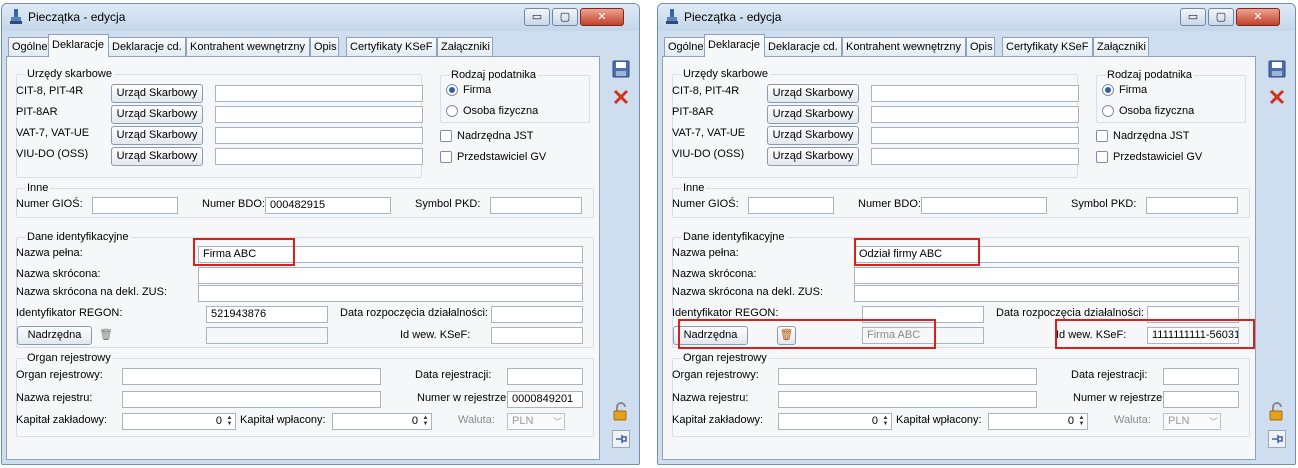 The image size is (1298, 468). What do you see at coordinates (267, 314) in the screenshot?
I see `regon-field: 521943876` at bounding box center [267, 314].